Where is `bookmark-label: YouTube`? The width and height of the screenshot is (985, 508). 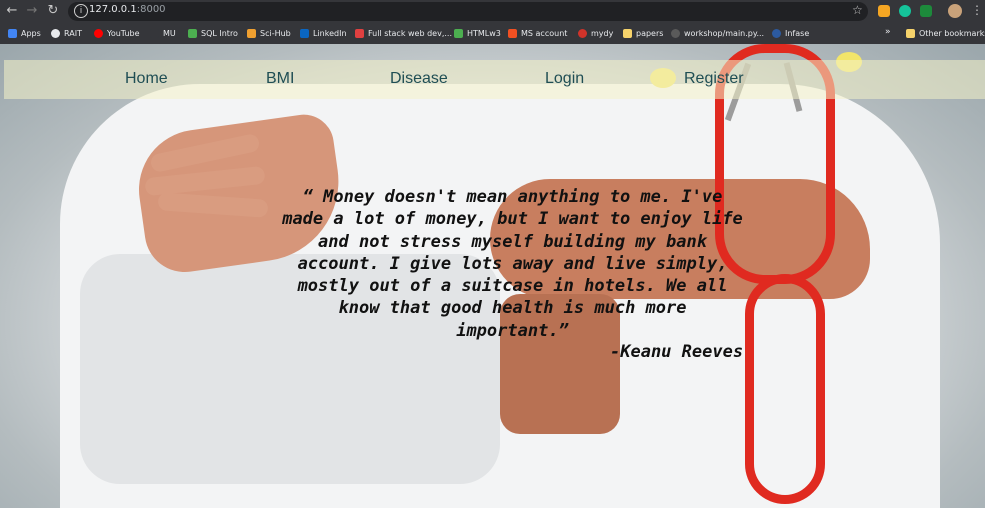
bookmark-label: YouTube is located at coordinates (123, 33).